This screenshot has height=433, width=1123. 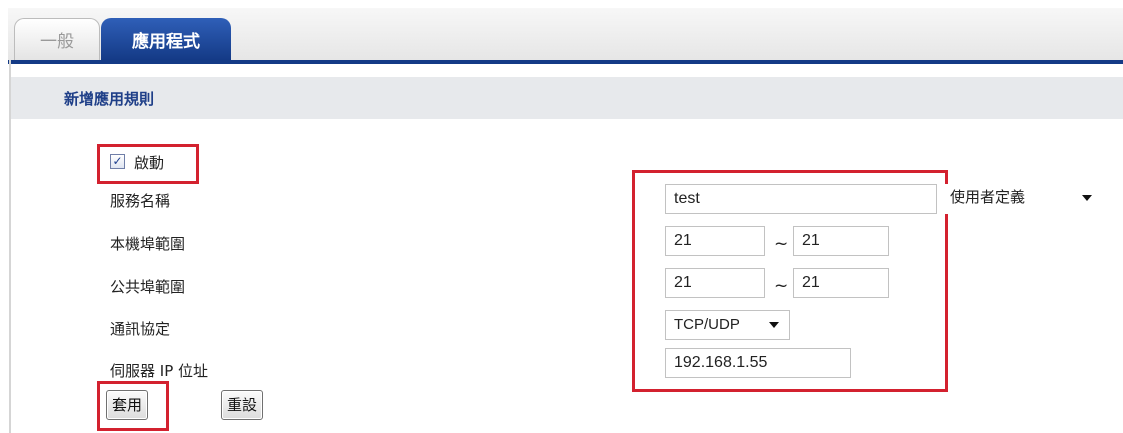 What do you see at coordinates (57, 42) in the screenshot?
I see `tab-general-label: 一般` at bounding box center [57, 42].